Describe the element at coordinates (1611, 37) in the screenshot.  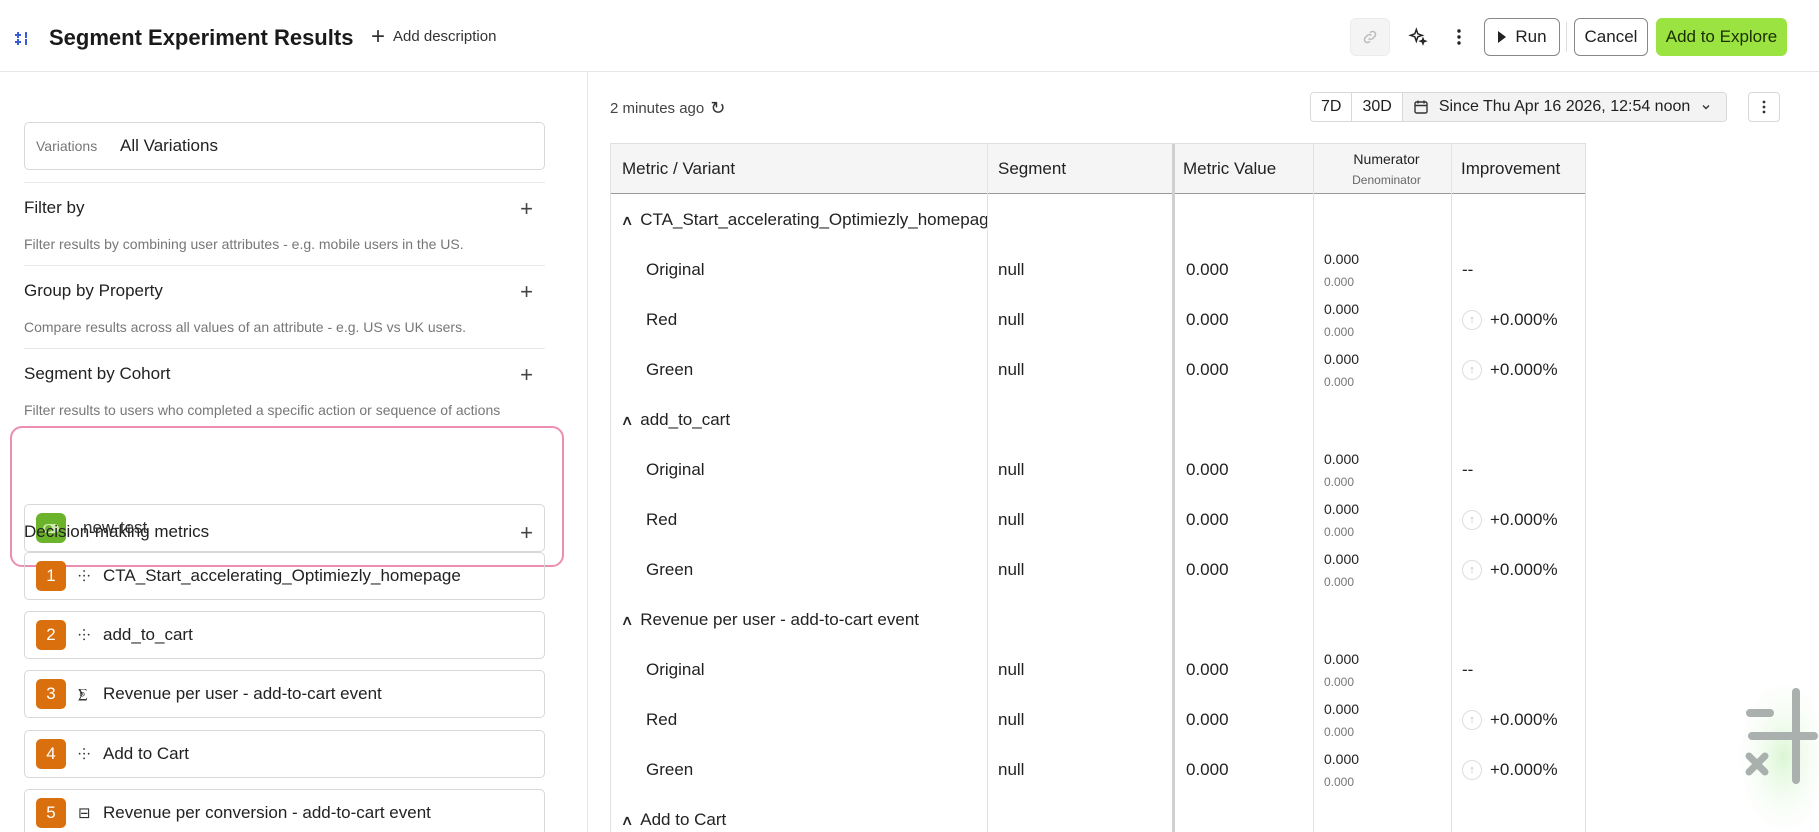
I see `cancel-button: Cancel` at that location.